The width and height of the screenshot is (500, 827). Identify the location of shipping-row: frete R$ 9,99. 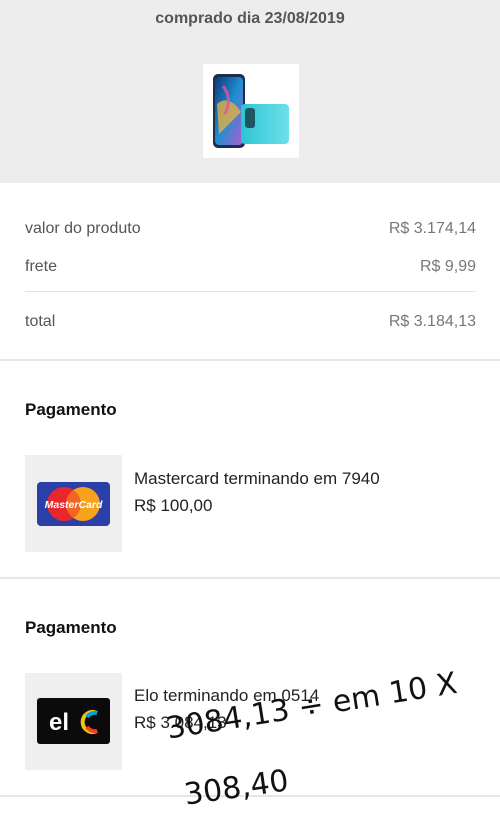
(250, 270).